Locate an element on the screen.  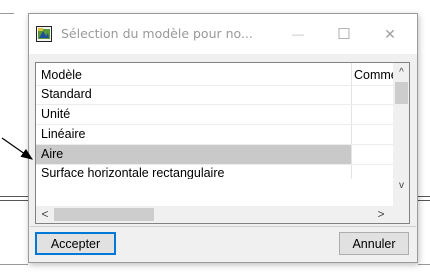
horizontal-scrollbar: < > is located at coordinates (214, 214).